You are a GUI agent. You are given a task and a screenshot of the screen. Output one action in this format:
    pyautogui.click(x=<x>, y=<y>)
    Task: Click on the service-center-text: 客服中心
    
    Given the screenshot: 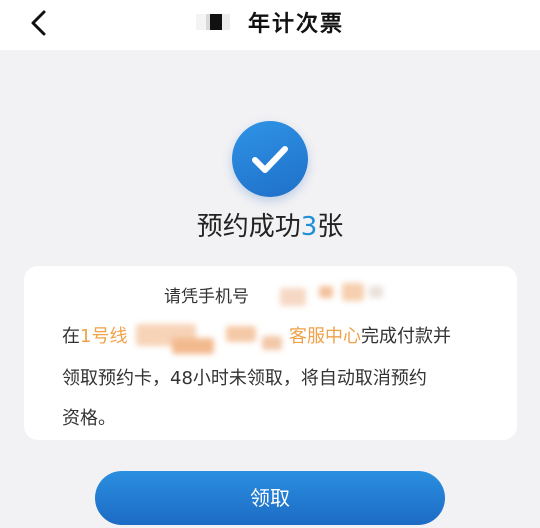 What is the action you would take?
    pyautogui.click(x=325, y=336)
    